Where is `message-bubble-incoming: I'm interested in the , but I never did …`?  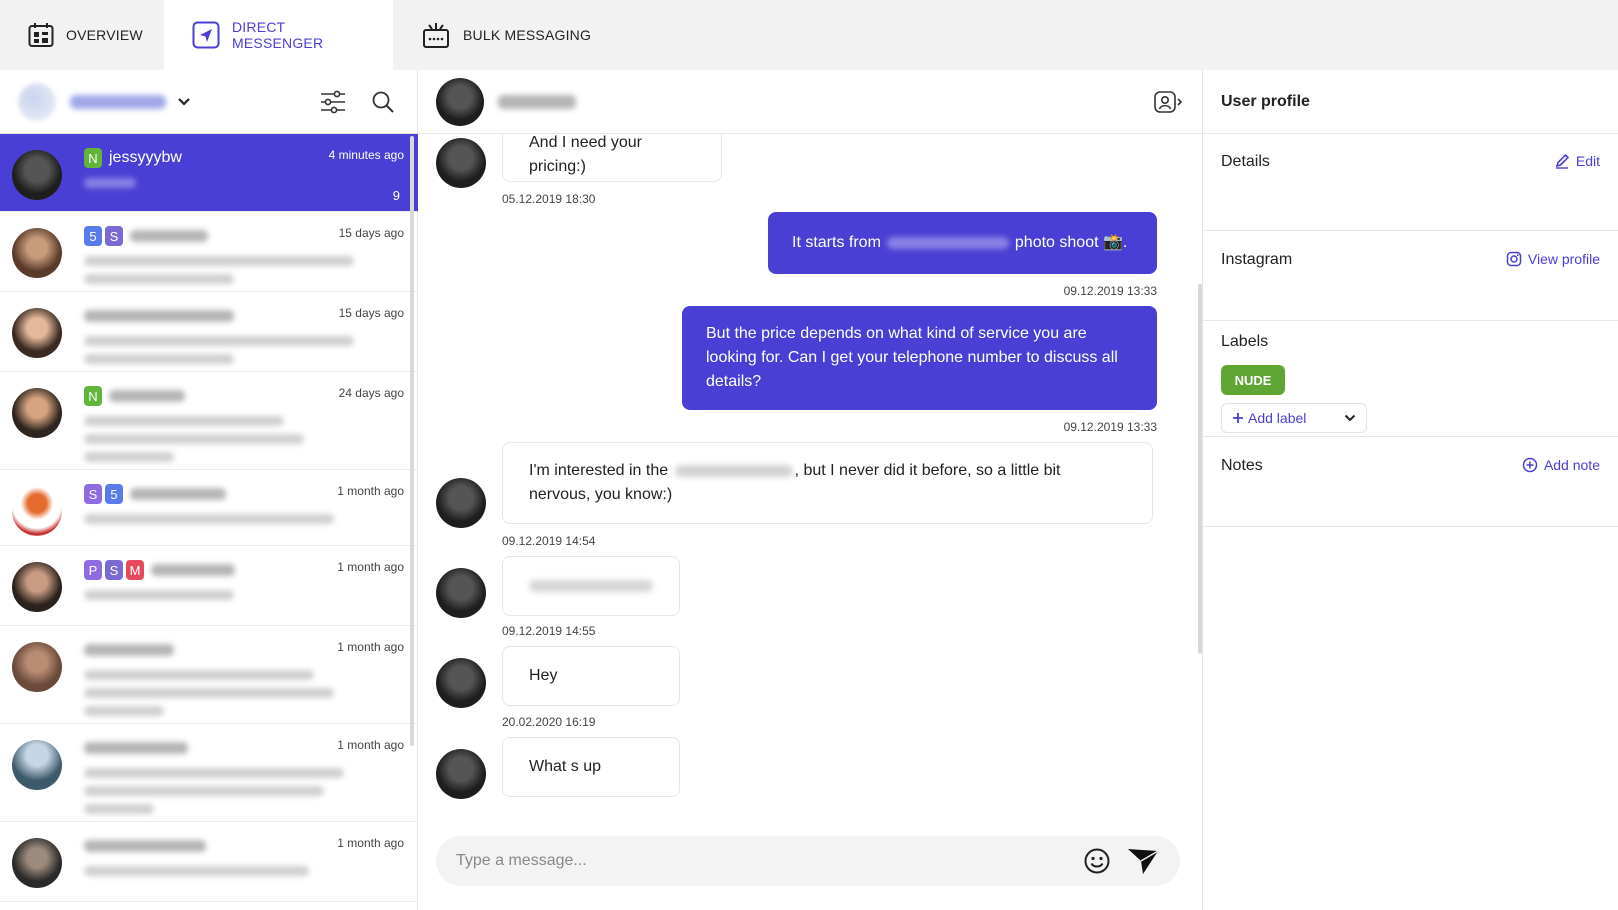
message-bubble-incoming: I'm interested in the , but I never did … is located at coordinates (827, 483).